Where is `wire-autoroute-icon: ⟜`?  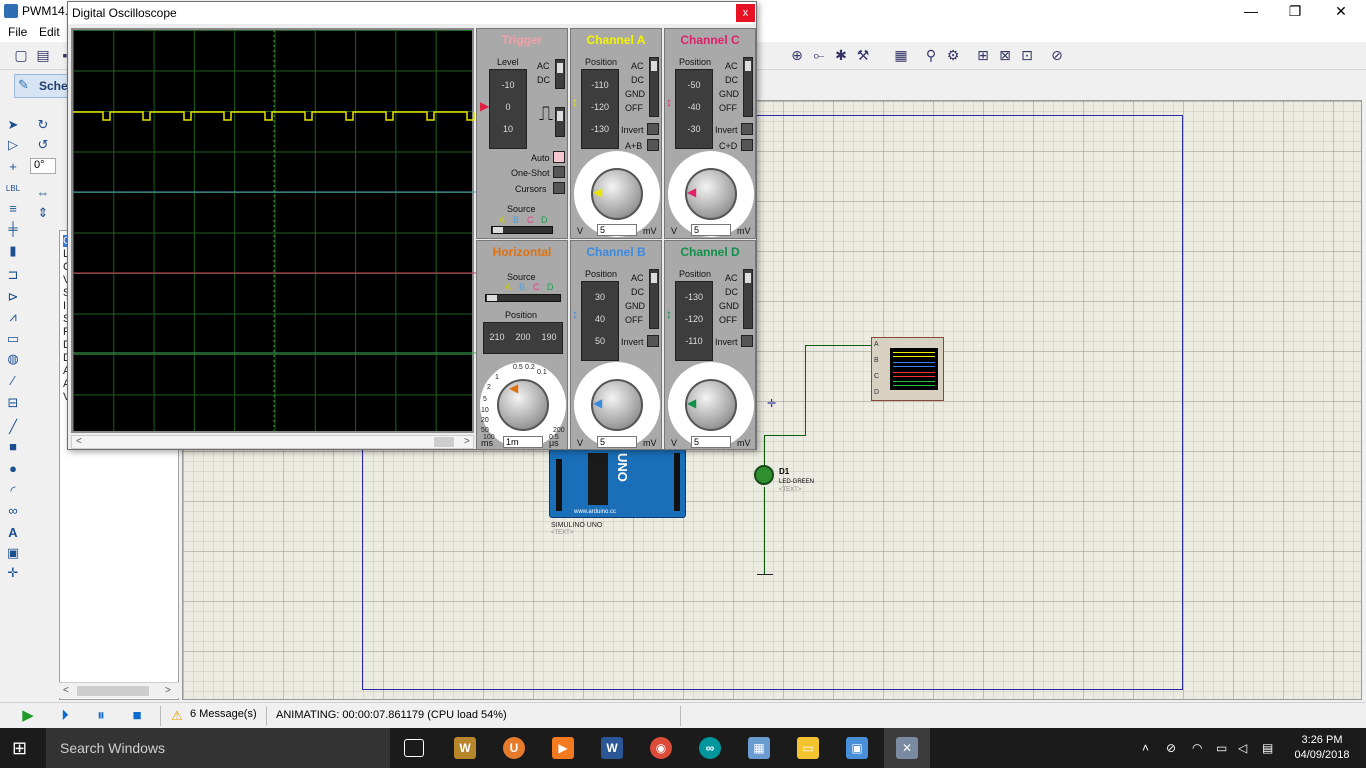 wire-autoroute-icon: ⟜ is located at coordinates (819, 55).